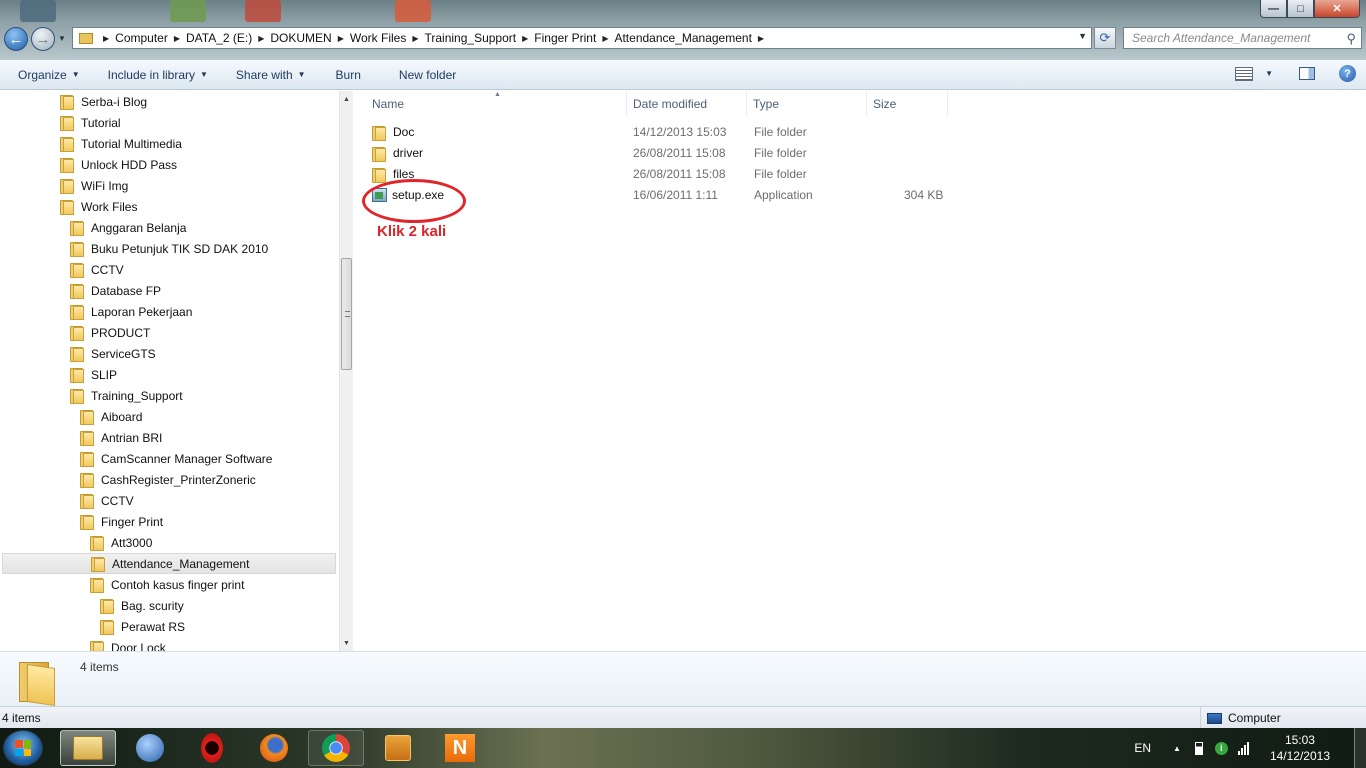 This screenshot has width=1366, height=768. I want to click on file-name-label: Doc, so click(404, 132).